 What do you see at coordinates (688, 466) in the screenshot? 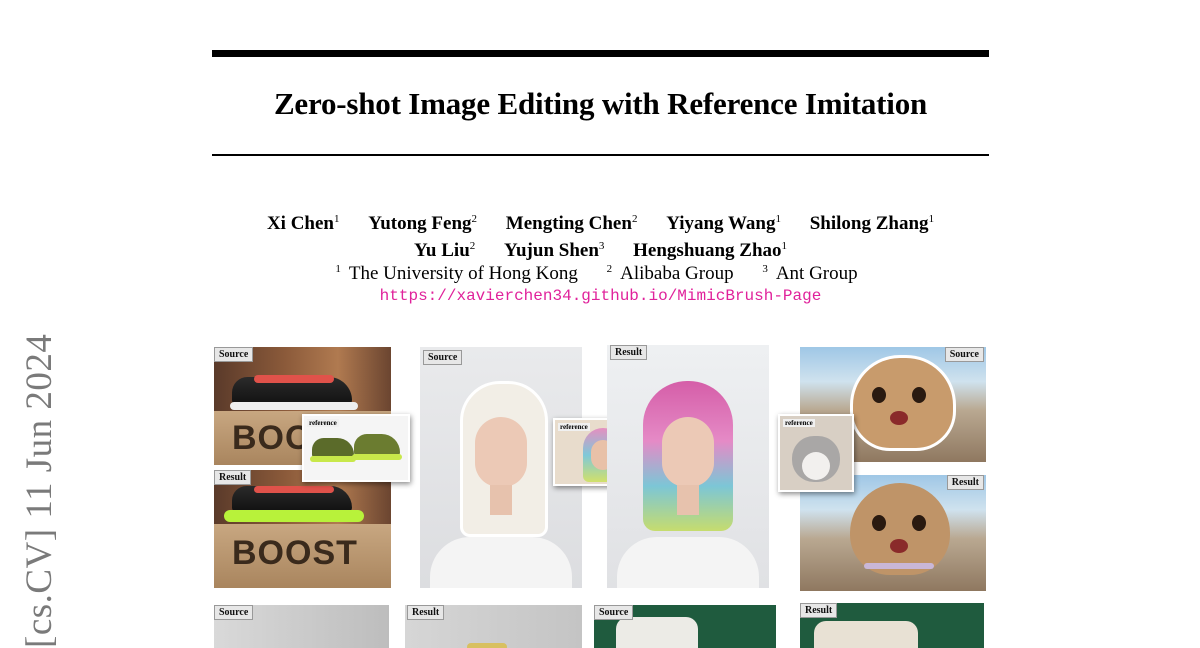
I see `portrait-result-image: Result` at bounding box center [688, 466].